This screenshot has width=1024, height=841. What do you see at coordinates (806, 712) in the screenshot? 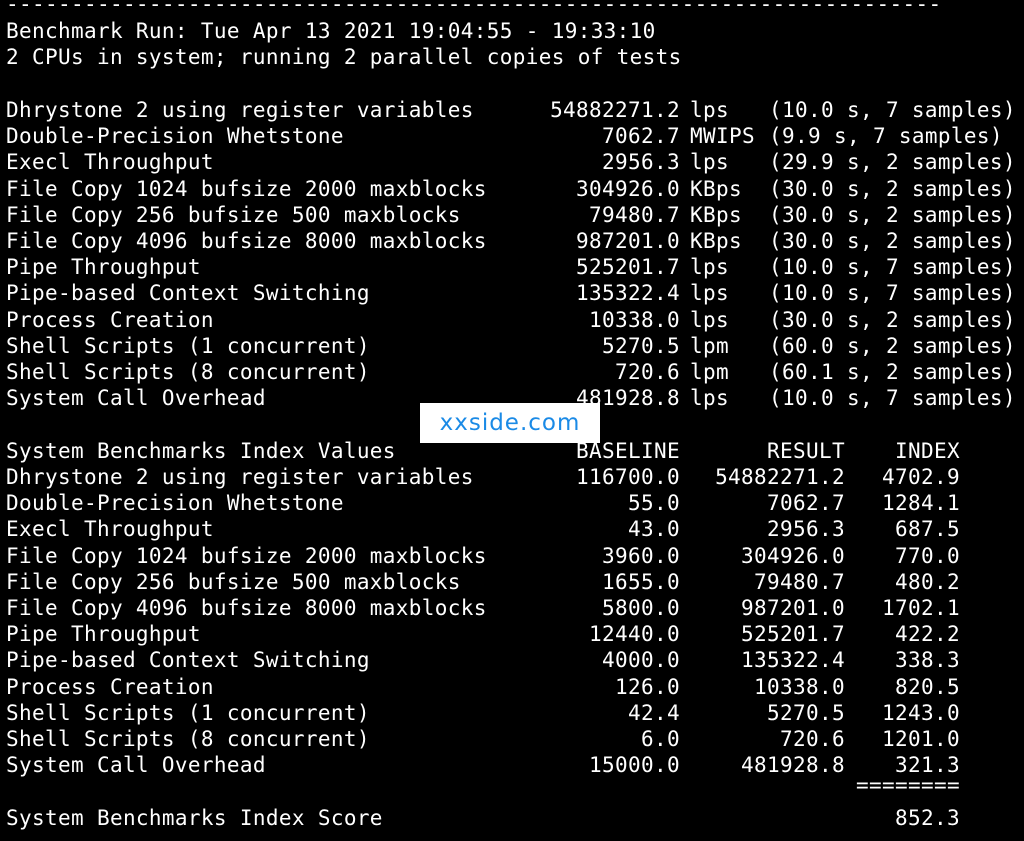
I see `index-row-result: 5270.5` at bounding box center [806, 712].